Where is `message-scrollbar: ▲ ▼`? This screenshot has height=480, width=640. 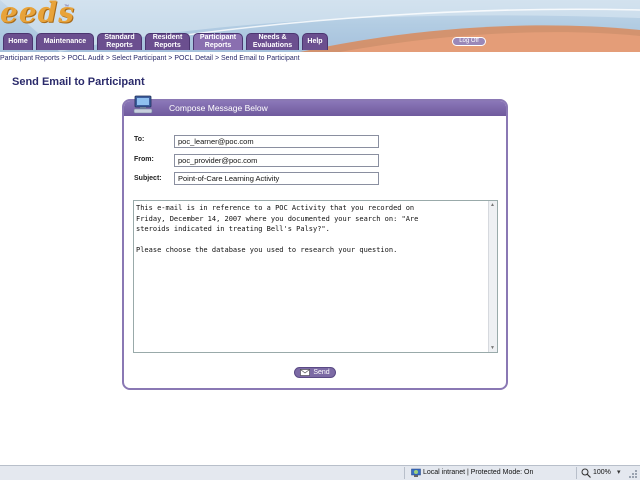 message-scrollbar: ▲ ▼ is located at coordinates (492, 276).